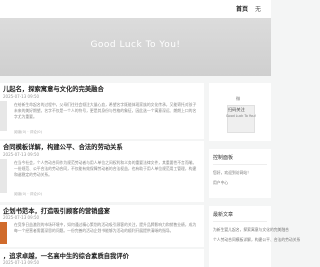 Image resolution: width=320 pixels, height=267 pixels. Describe the element at coordinates (251, 230) in the screenshot. I see `recent-post-link-1: 为新生婴儿起名，探索寓意与文化的完美融合` at that location.